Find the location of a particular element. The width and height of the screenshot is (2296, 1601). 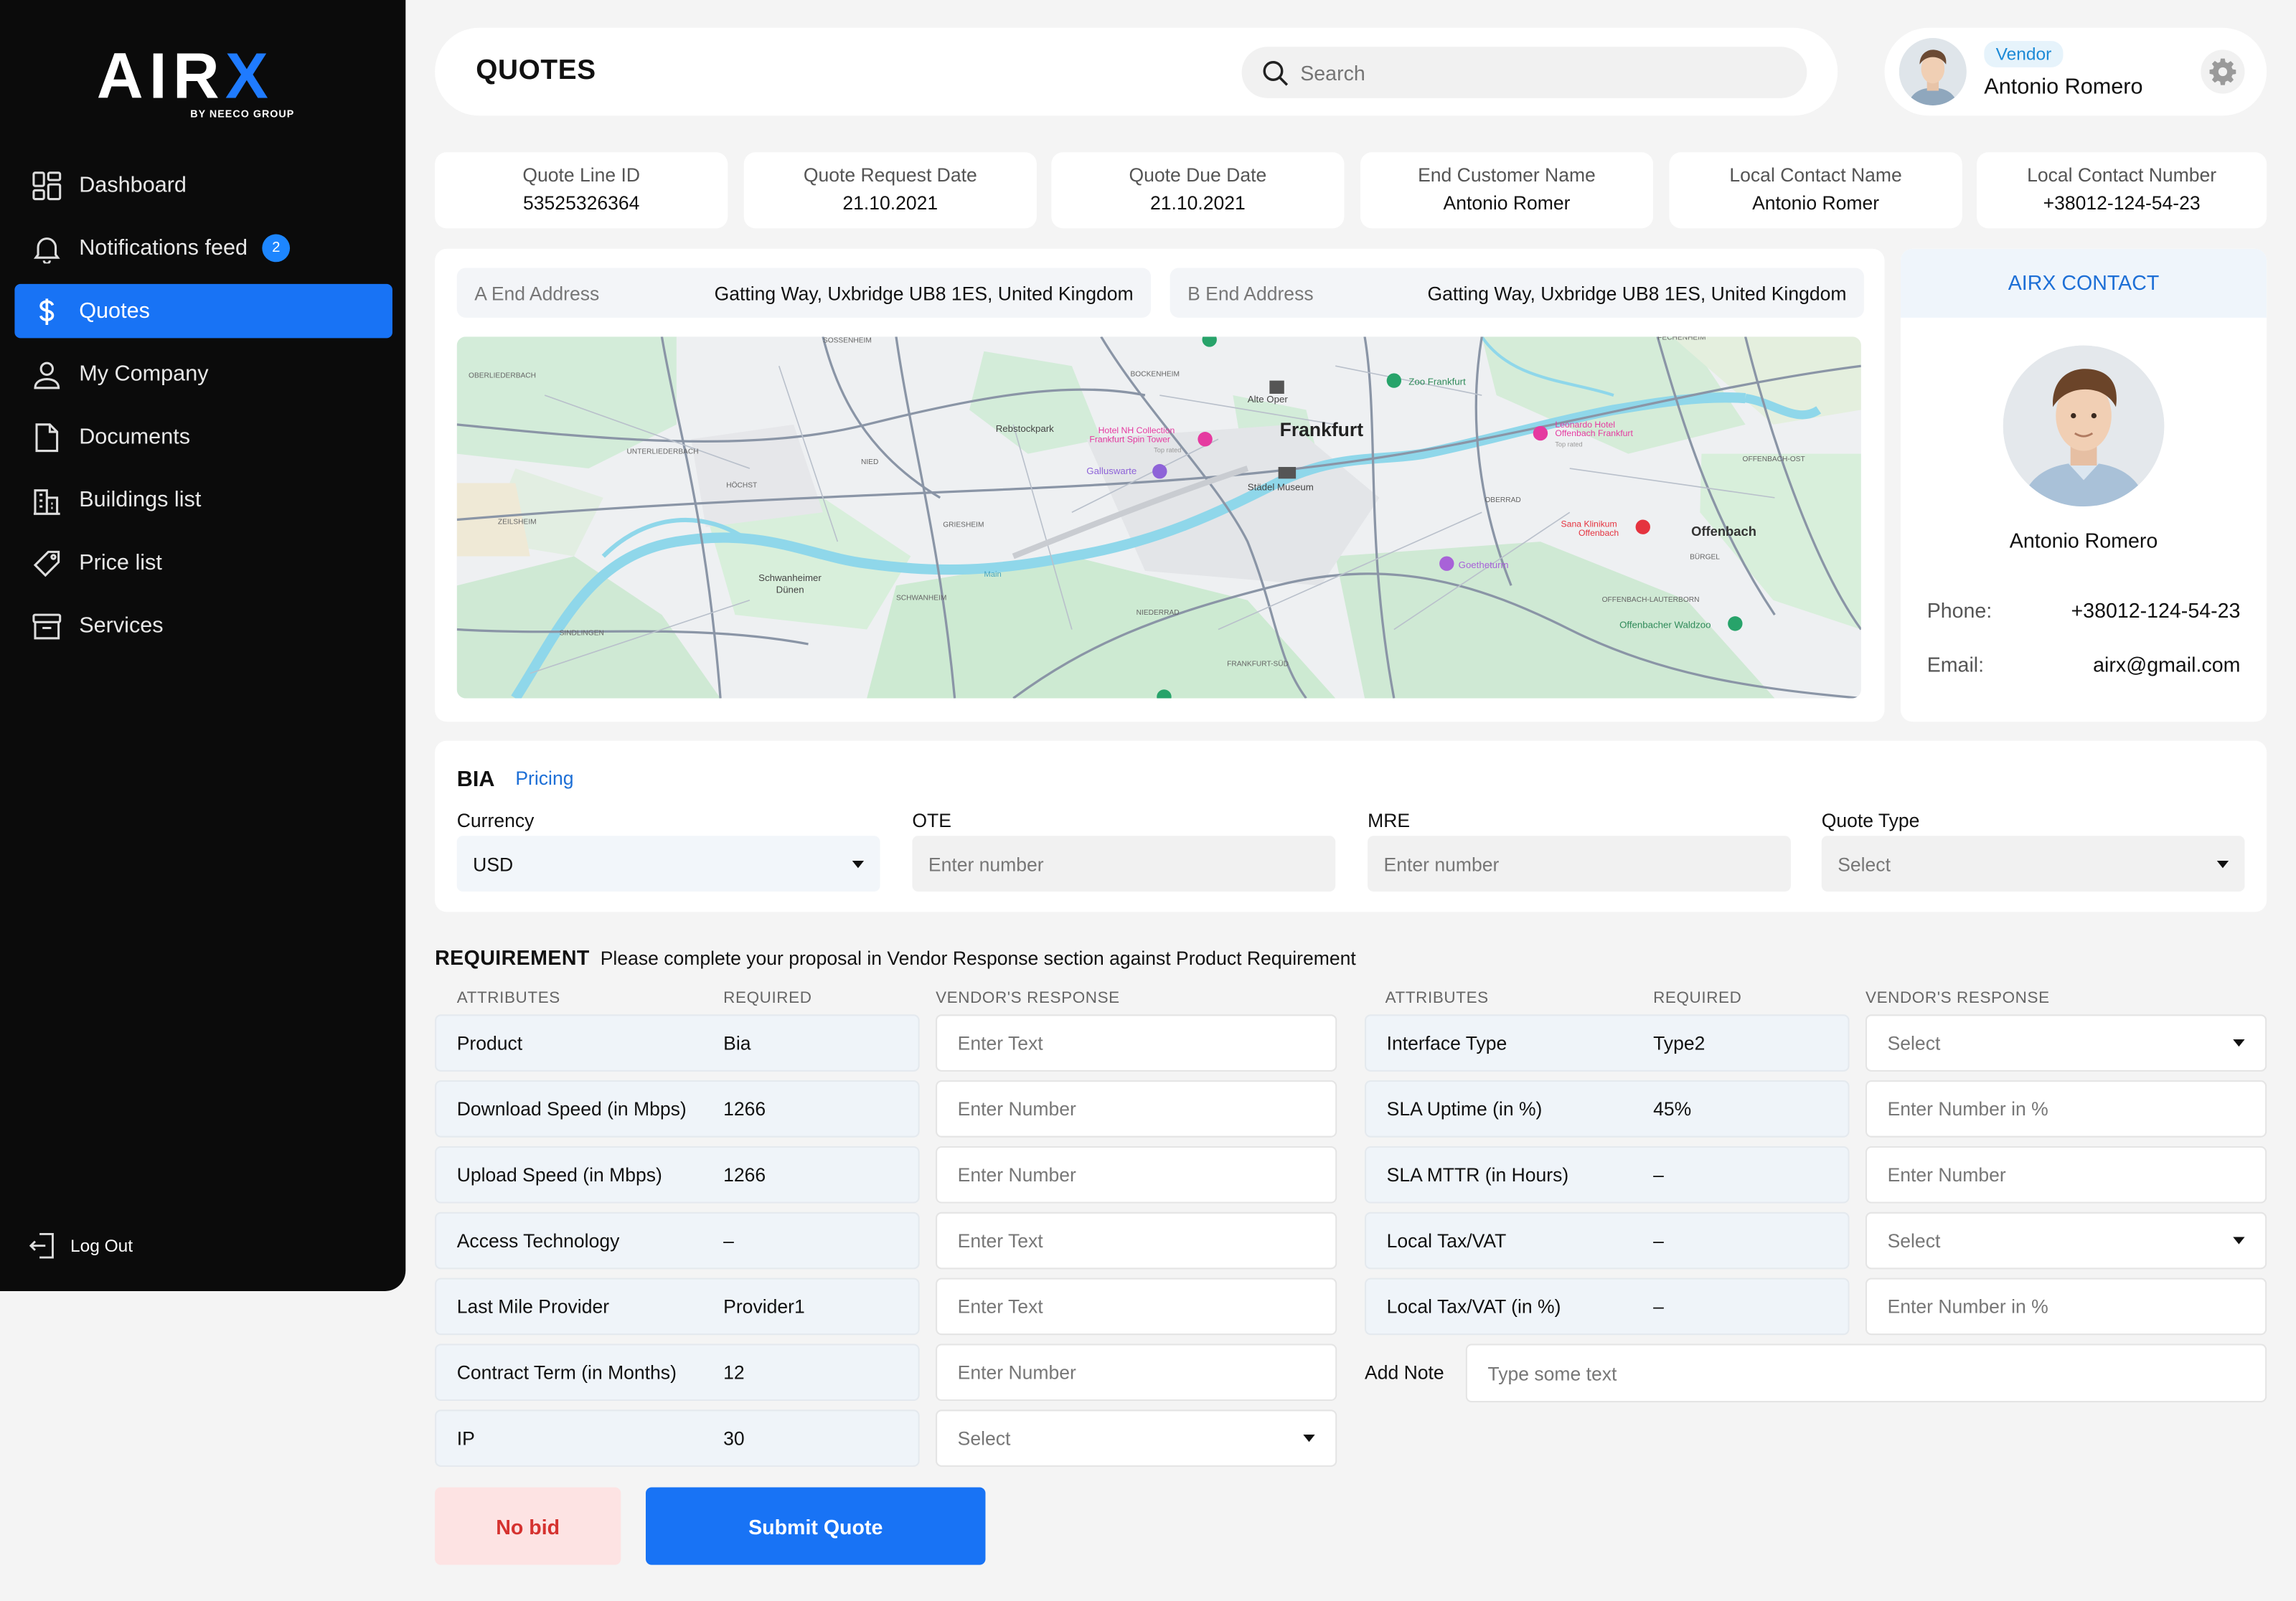

submit-quote-button: Submit Quote is located at coordinates (816, 1526).